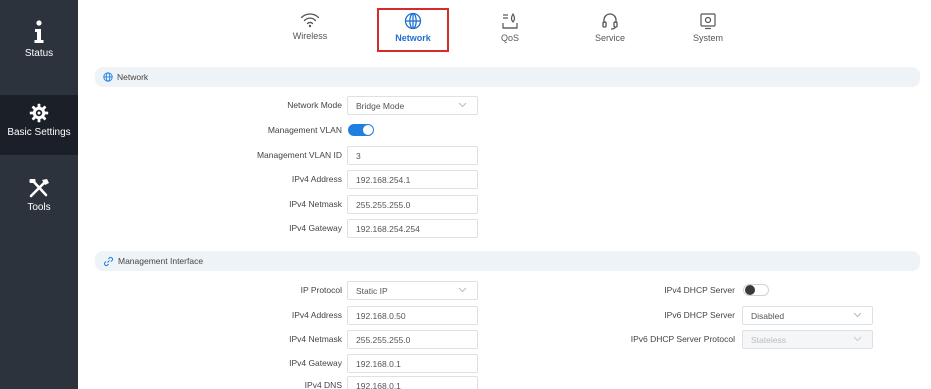  What do you see at coordinates (39, 53) in the screenshot?
I see `sidebar-item-label: Status` at bounding box center [39, 53].